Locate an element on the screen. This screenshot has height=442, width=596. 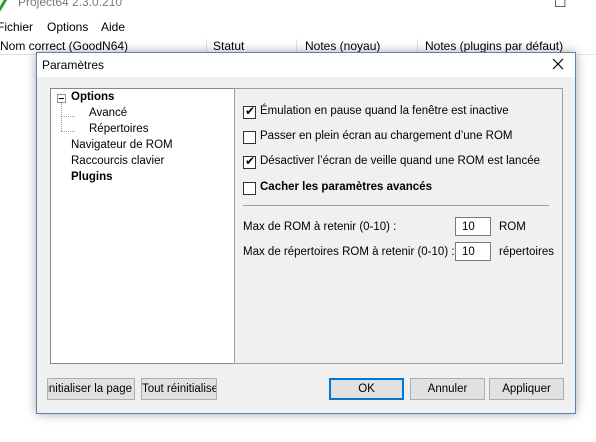
tree-item-advanced: Avancé is located at coordinates (108, 113).